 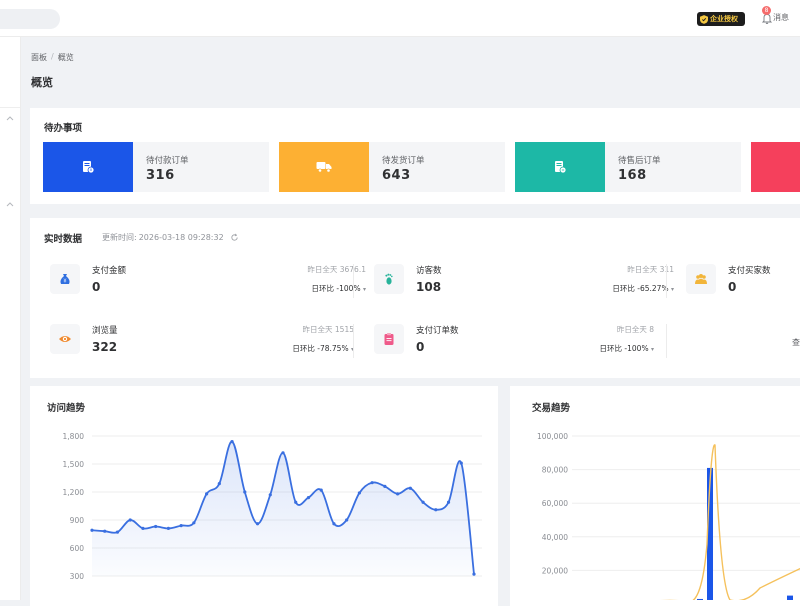 I want to click on todo-value: 316, so click(x=160, y=175).